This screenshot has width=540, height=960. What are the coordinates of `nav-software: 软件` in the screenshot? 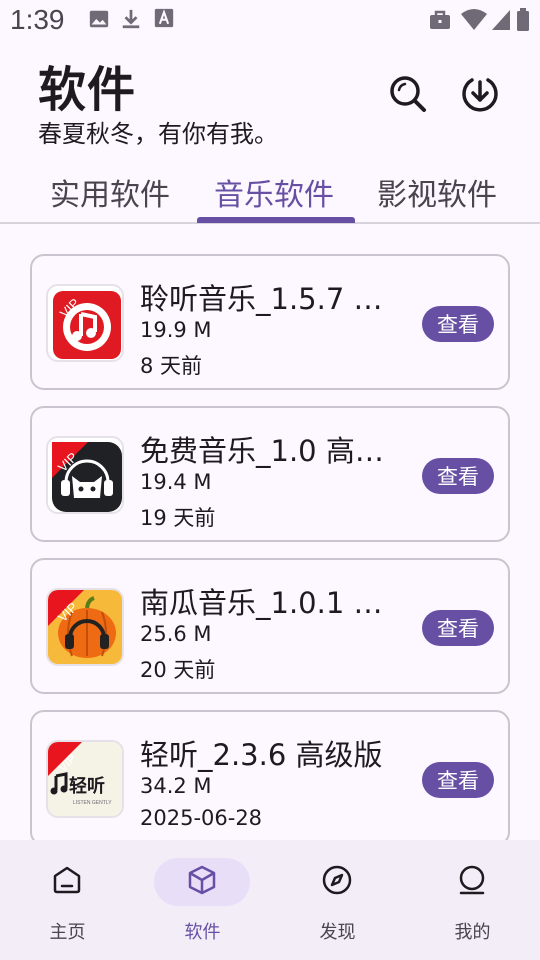 It's located at (202, 900).